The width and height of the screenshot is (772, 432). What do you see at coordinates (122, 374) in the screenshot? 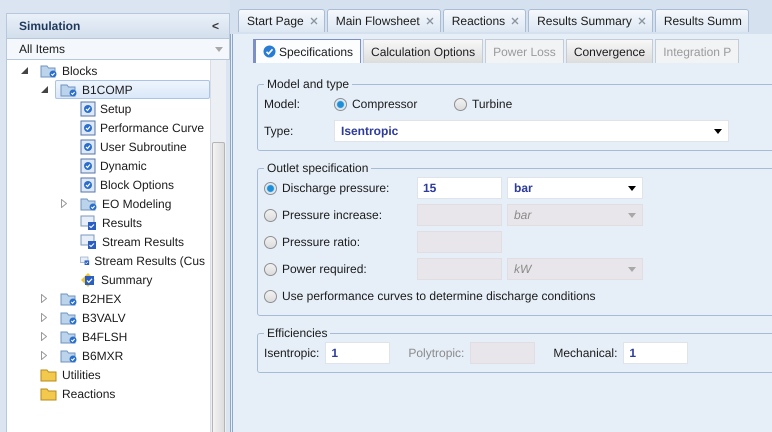
I see `tree-item: Utilities` at bounding box center [122, 374].